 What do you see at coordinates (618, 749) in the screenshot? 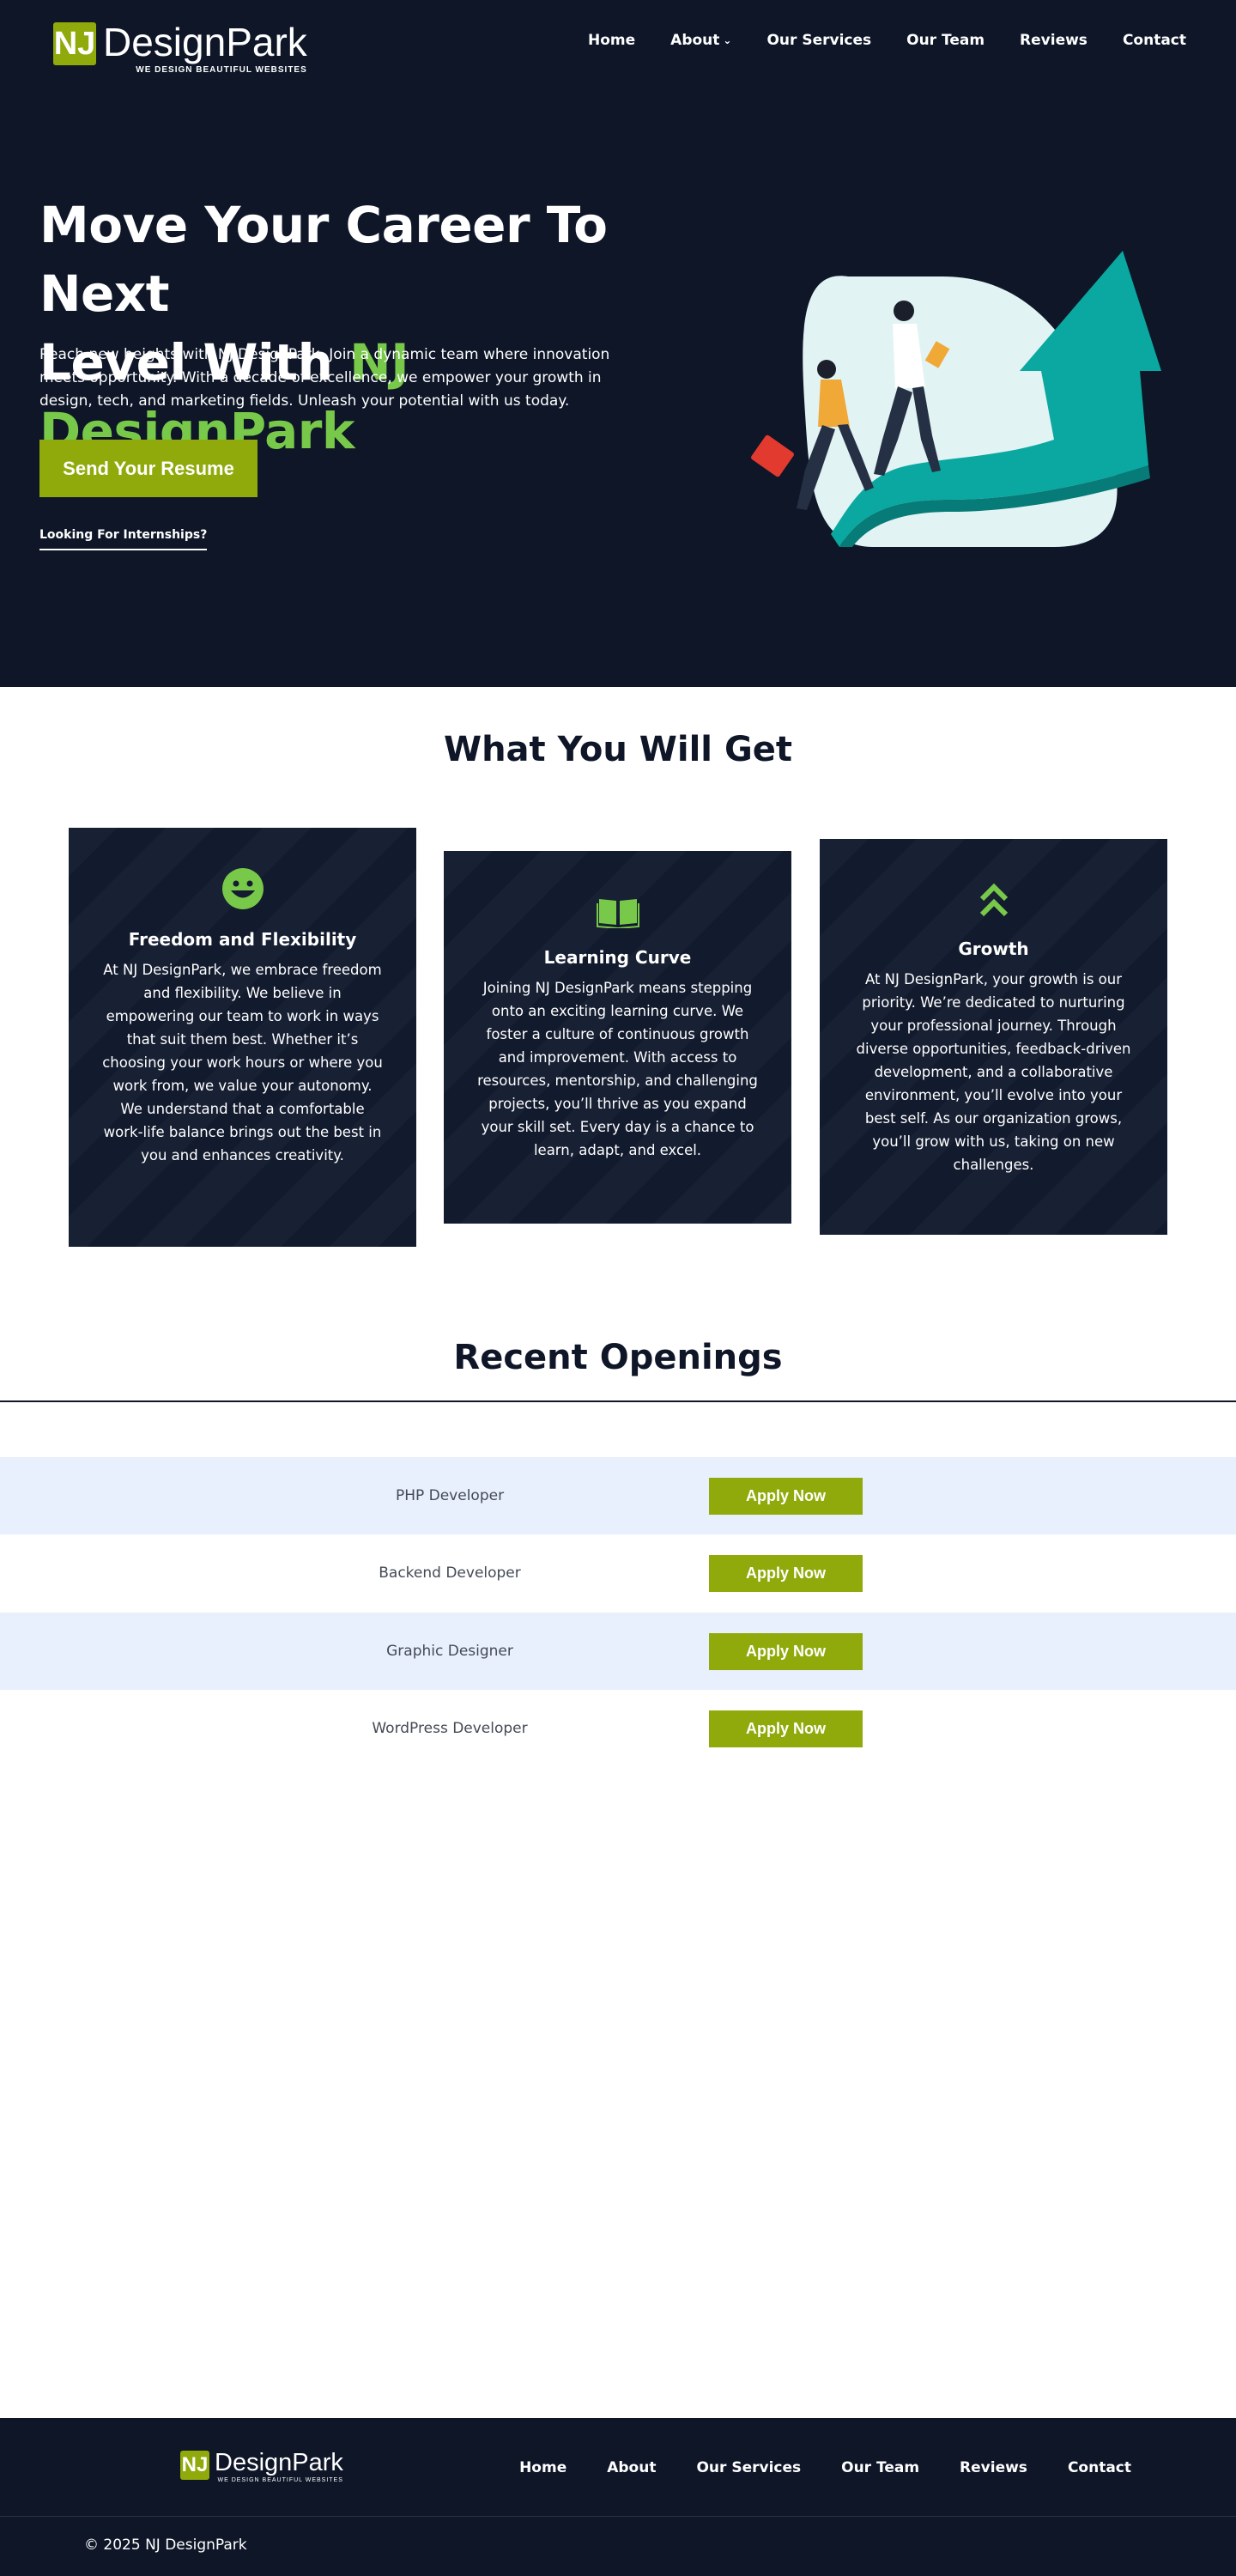
I see `benefits-title: What You Will Get` at bounding box center [618, 749].